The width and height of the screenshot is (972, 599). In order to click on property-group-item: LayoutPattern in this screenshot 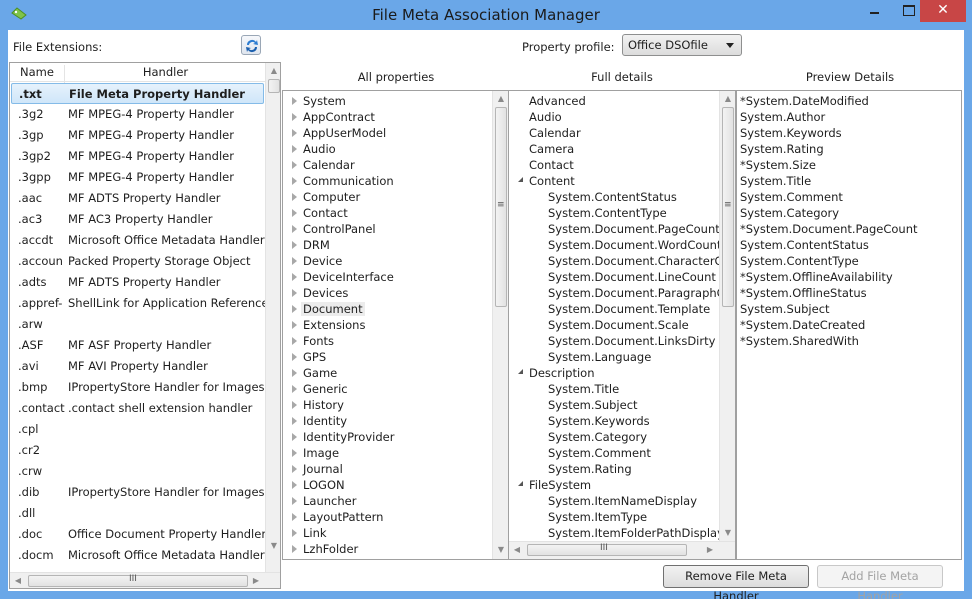, I will do `click(392, 517)`.